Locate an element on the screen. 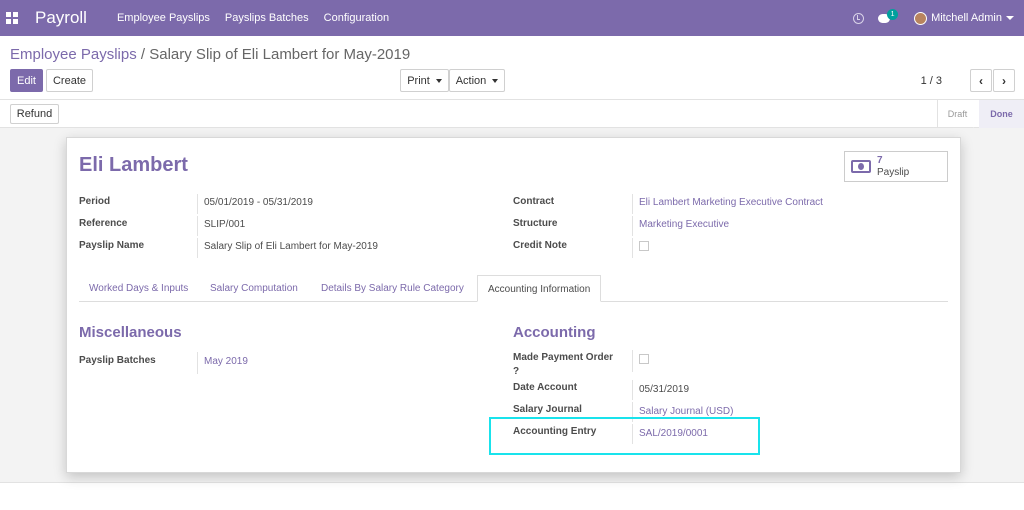  print-button: Print is located at coordinates (424, 80).